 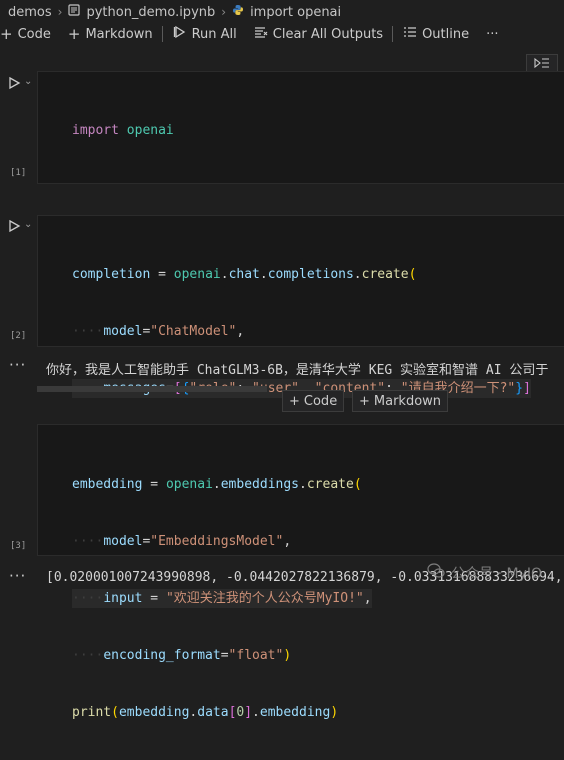 What do you see at coordinates (18, 546) in the screenshot?
I see `execution-count: [3]` at bounding box center [18, 546].